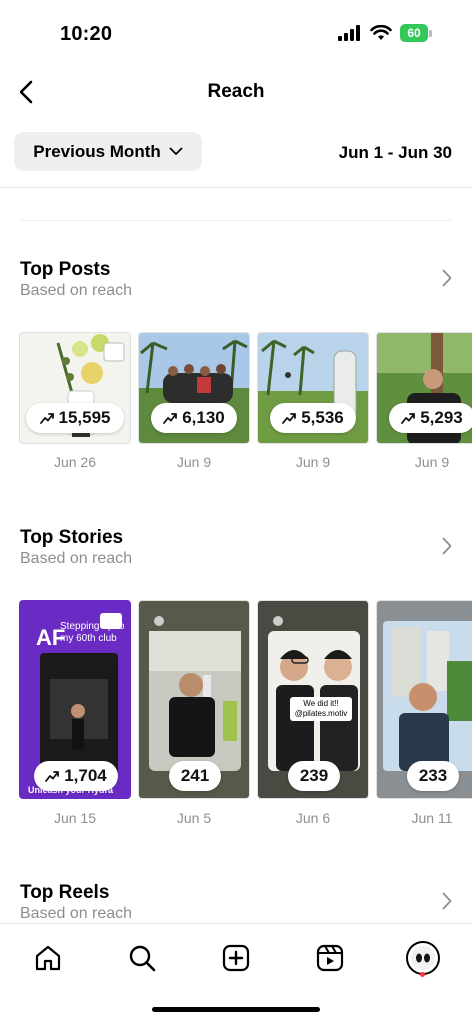  I want to click on battery-level: 60, so click(414, 33).